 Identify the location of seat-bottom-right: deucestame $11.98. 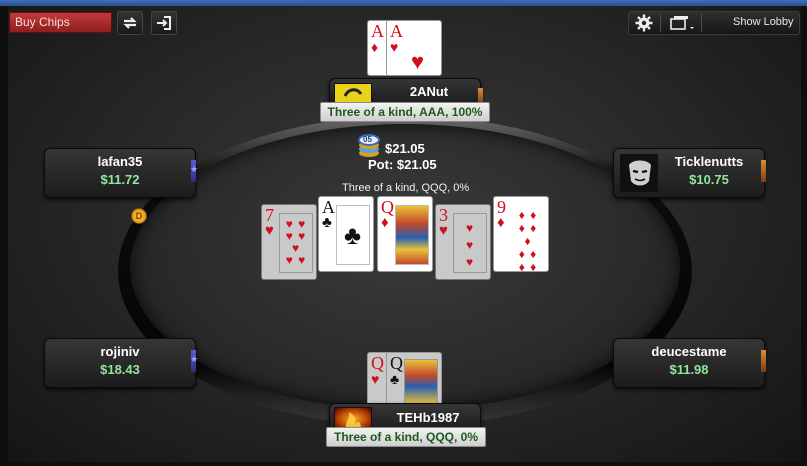
(689, 363).